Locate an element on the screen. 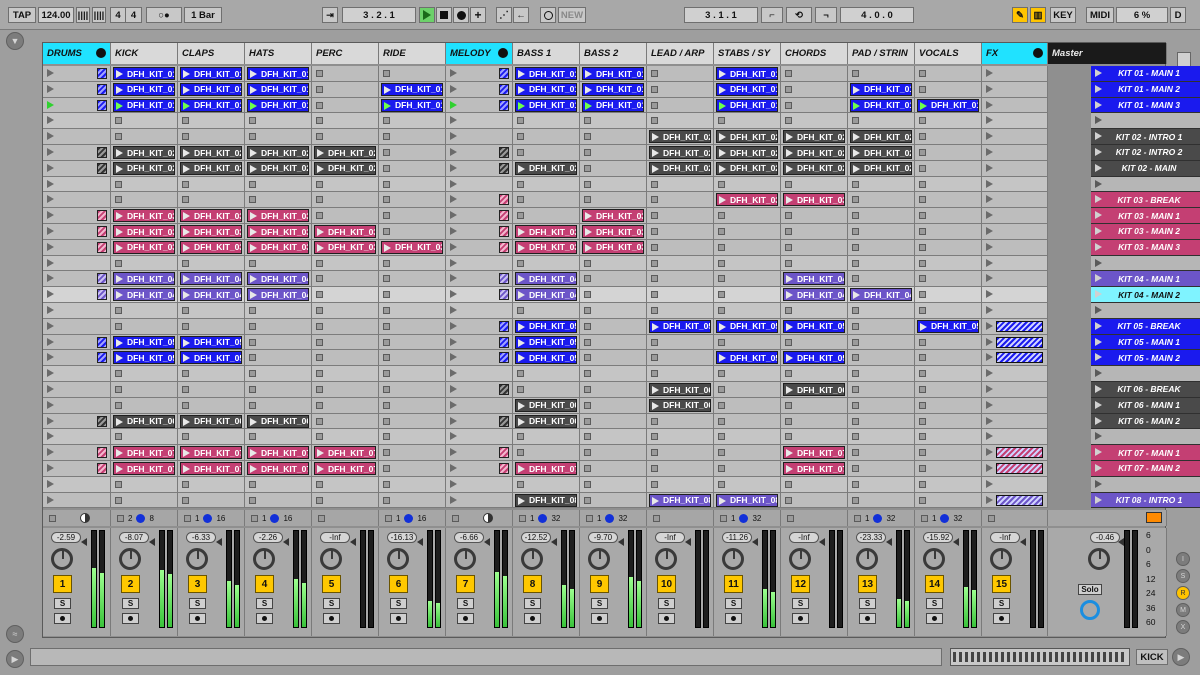  clip: DFH_KIT_05 is located at coordinates (546, 342).